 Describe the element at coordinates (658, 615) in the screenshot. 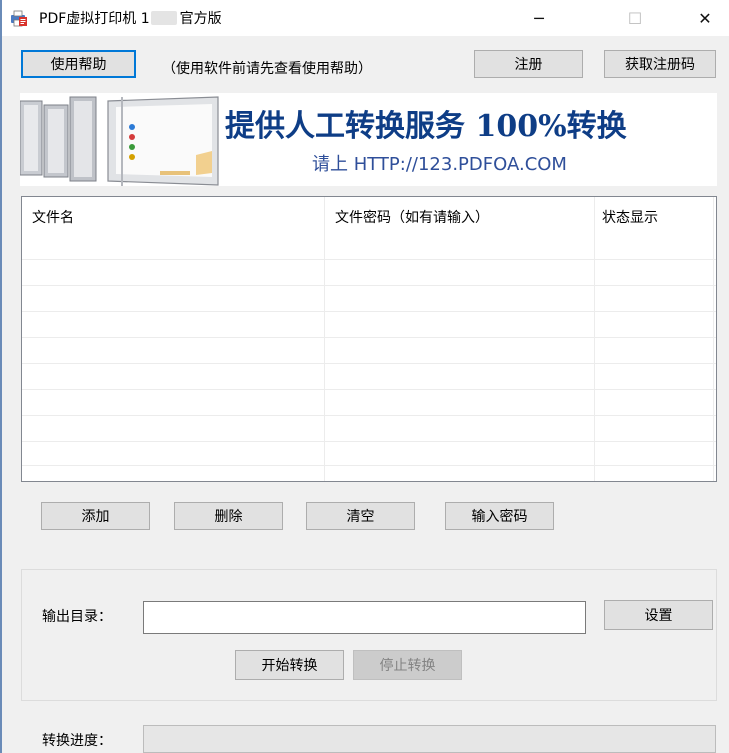

I see `settings-button: 设置` at that location.